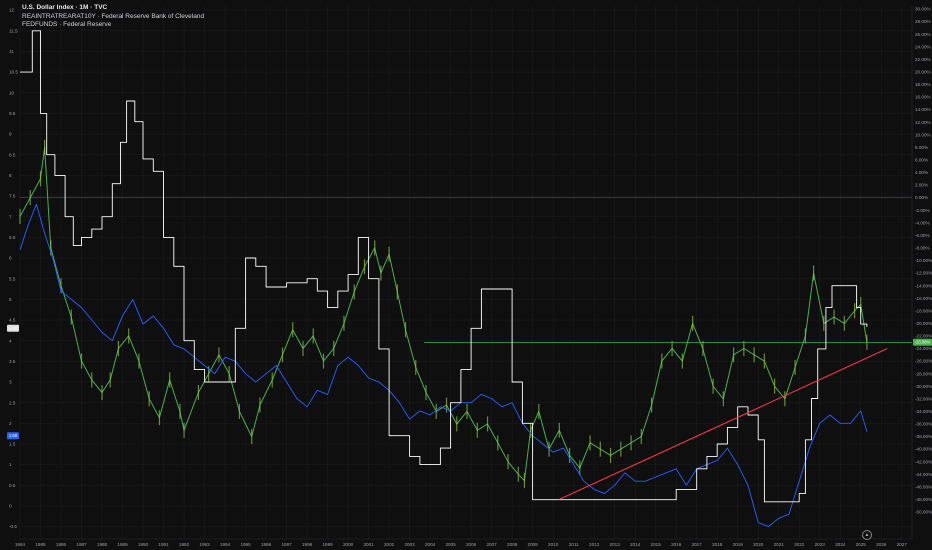 Image resolution: width=932 pixels, height=550 pixels. I want to click on time-tick-label: 2023, so click(820, 544).